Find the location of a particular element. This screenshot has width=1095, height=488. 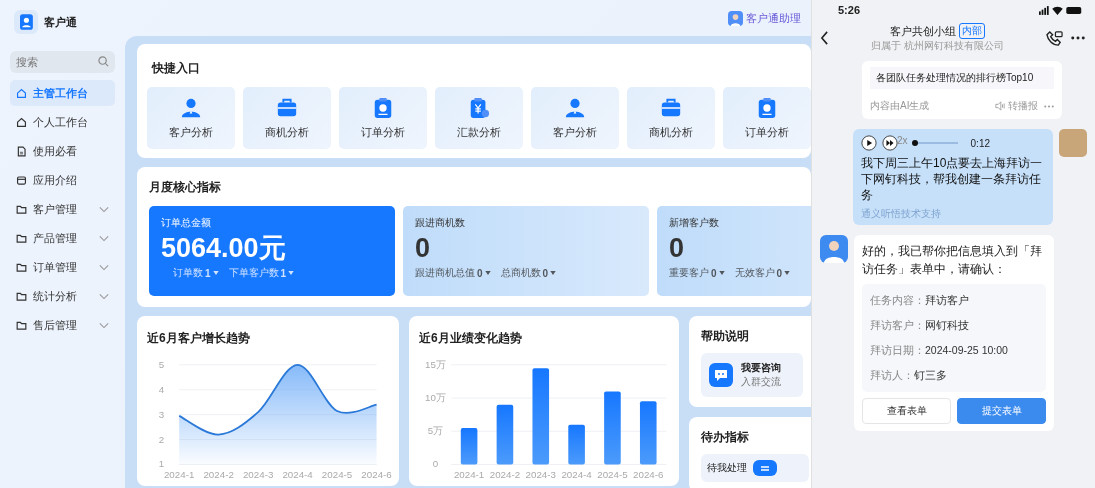

help-subtitle: 入群交流 is located at coordinates (761, 382).